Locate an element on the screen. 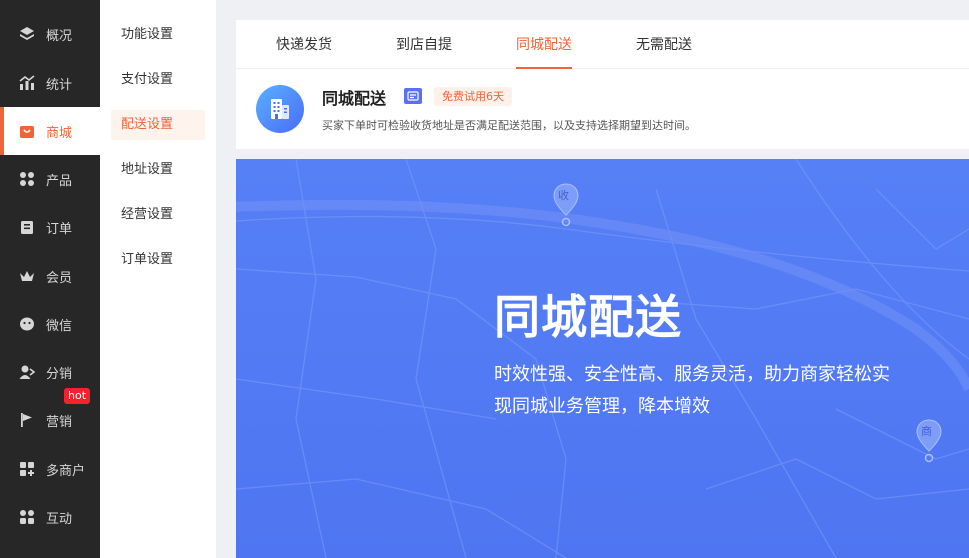  building-icon is located at coordinates (280, 109).